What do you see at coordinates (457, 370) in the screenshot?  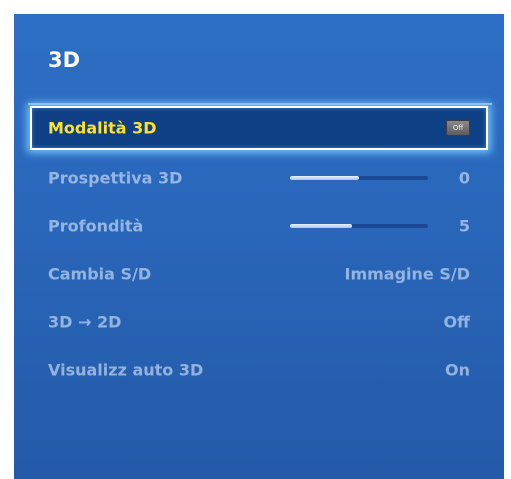 I see `menu-item-value: On` at bounding box center [457, 370].